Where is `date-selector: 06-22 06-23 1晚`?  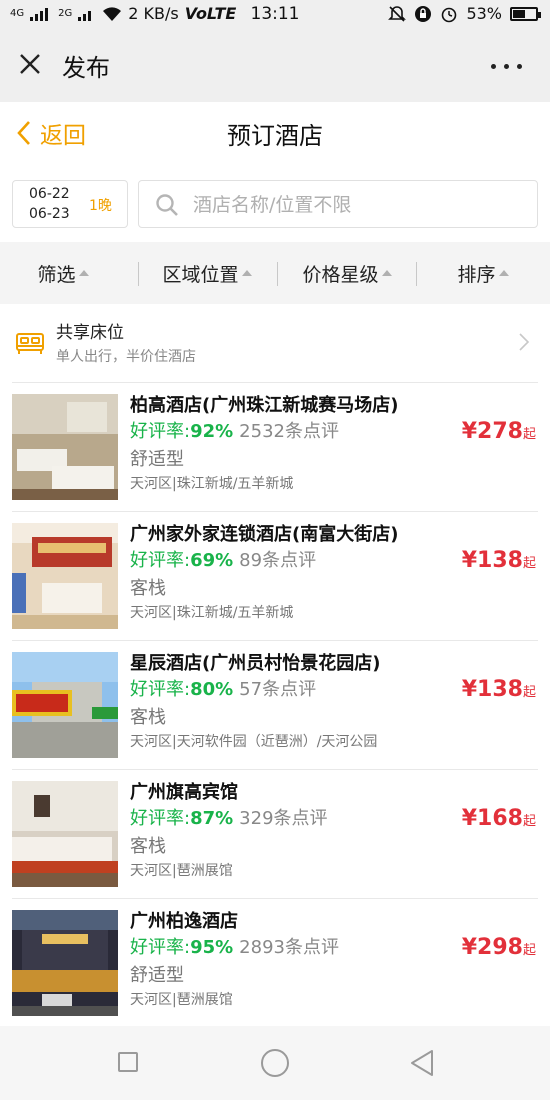 date-selector: 06-22 06-23 1晚 is located at coordinates (70, 204).